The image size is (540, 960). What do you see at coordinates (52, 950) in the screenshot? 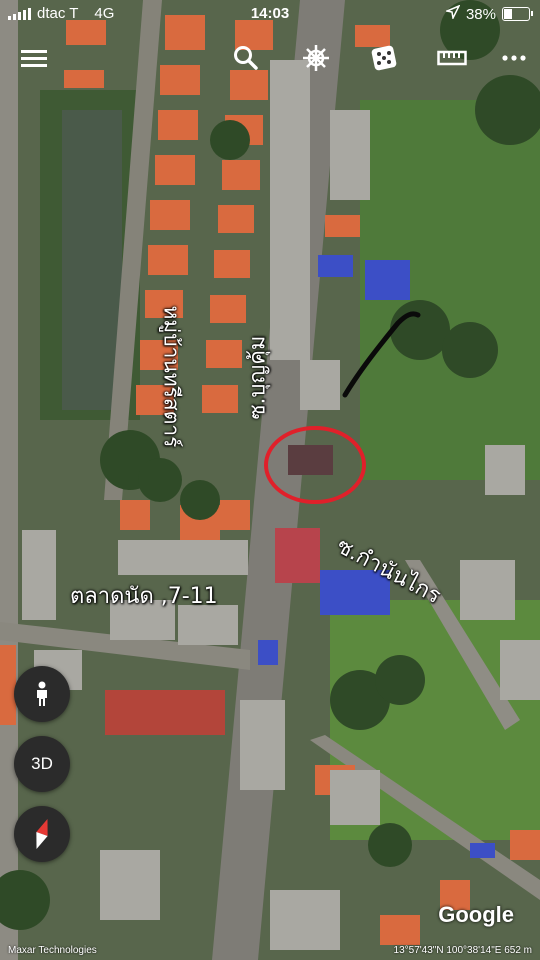
I see `imagery-attribution: Maxar Technologies` at bounding box center [52, 950].